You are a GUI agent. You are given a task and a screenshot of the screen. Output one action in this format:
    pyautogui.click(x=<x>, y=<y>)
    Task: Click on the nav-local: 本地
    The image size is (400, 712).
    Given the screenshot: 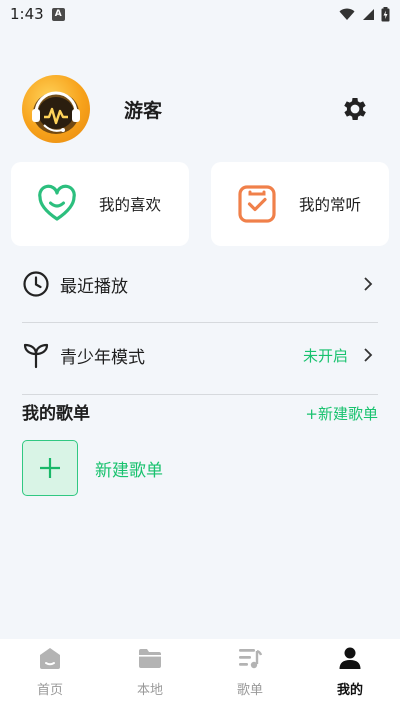 What is the action you would take?
    pyautogui.click(x=150, y=675)
    